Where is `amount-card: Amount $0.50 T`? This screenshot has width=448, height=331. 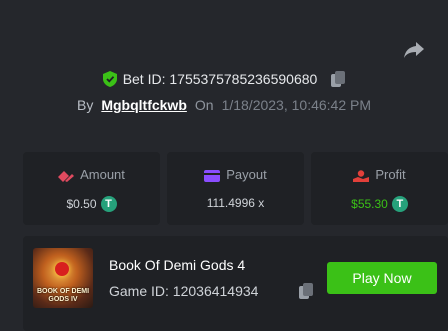
amount-card: Amount $0.50 T is located at coordinates (91, 188).